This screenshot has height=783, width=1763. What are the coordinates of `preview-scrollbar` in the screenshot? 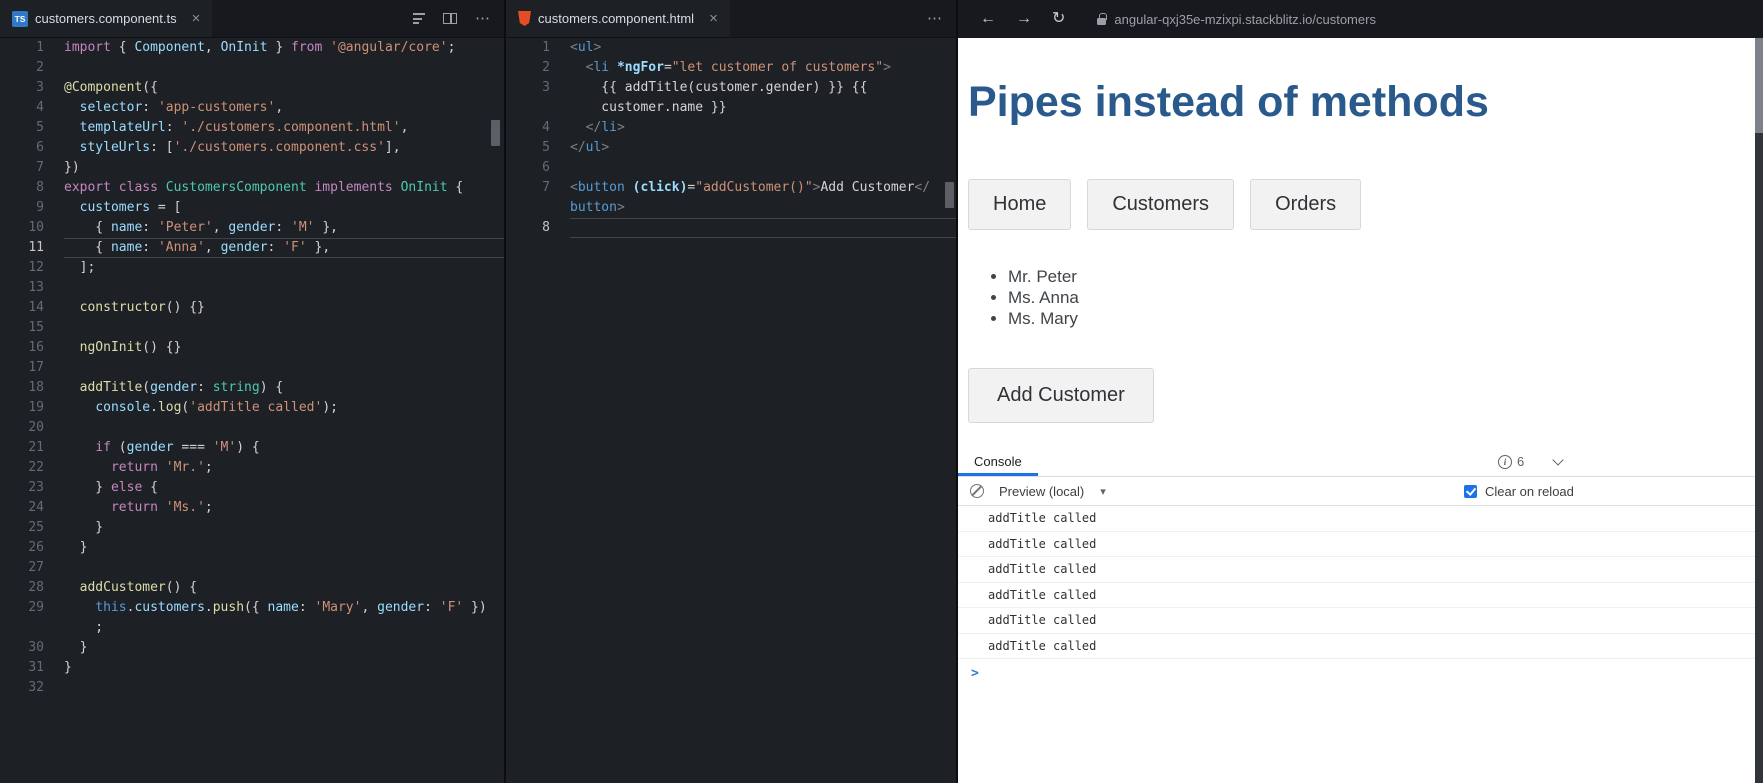 It's located at (1759, 410).